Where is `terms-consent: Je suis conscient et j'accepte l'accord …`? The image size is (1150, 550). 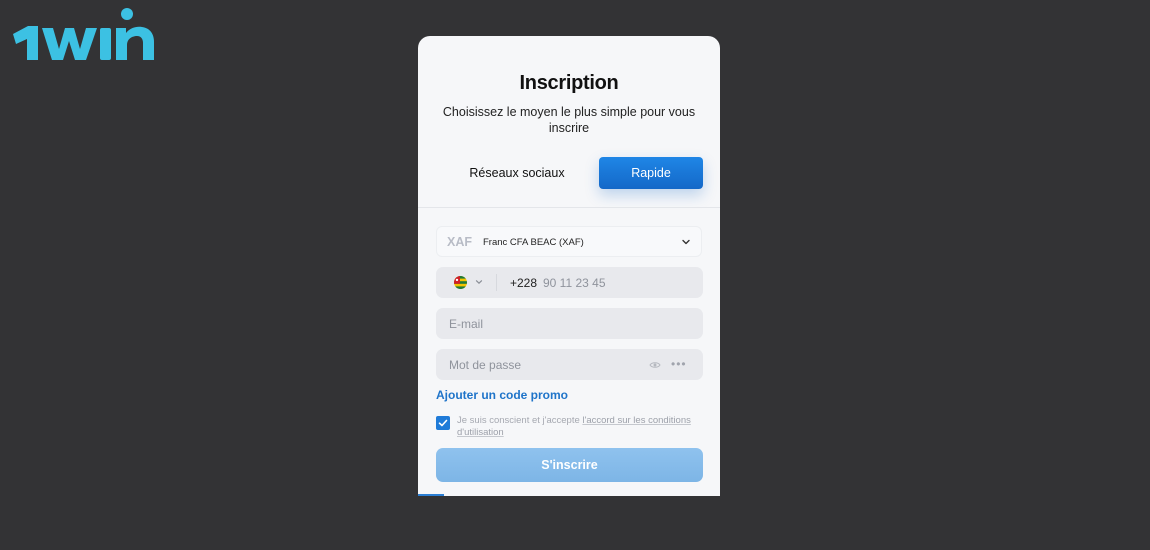 terms-consent: Je suis conscient et j'accepte l'accord … is located at coordinates (569, 429).